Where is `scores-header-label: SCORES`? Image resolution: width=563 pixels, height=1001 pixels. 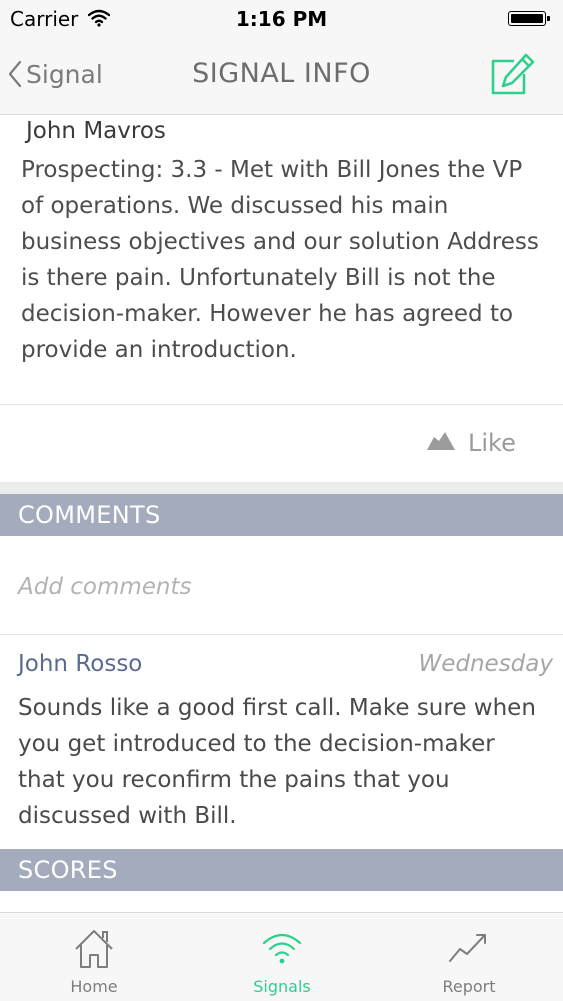
scores-header-label: SCORES is located at coordinates (68, 870).